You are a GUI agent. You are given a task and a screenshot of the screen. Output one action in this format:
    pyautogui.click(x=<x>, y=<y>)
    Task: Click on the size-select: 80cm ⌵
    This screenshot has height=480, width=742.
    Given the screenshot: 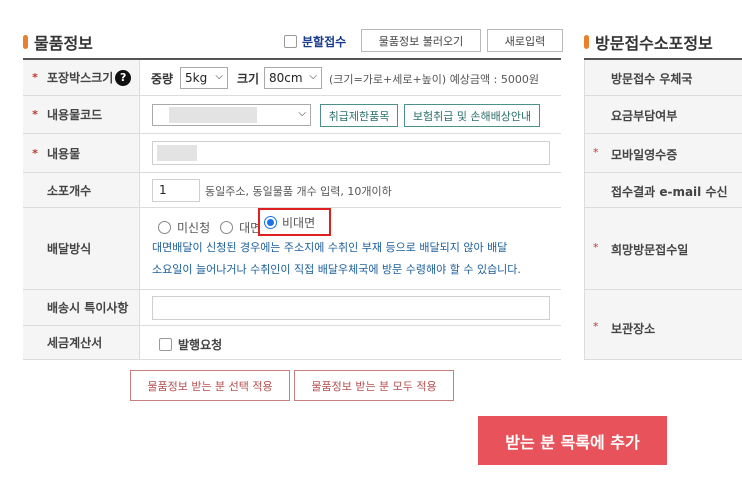 What is the action you would take?
    pyautogui.click(x=293, y=78)
    